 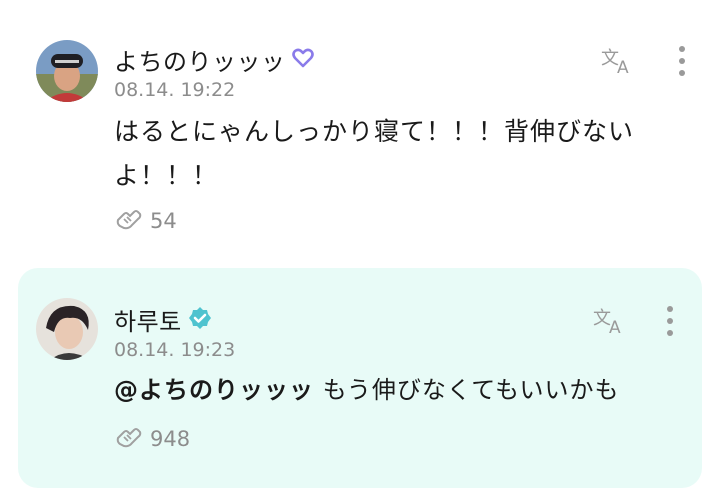 What do you see at coordinates (148, 319) in the screenshot?
I see `author-name: 하루토` at bounding box center [148, 319].